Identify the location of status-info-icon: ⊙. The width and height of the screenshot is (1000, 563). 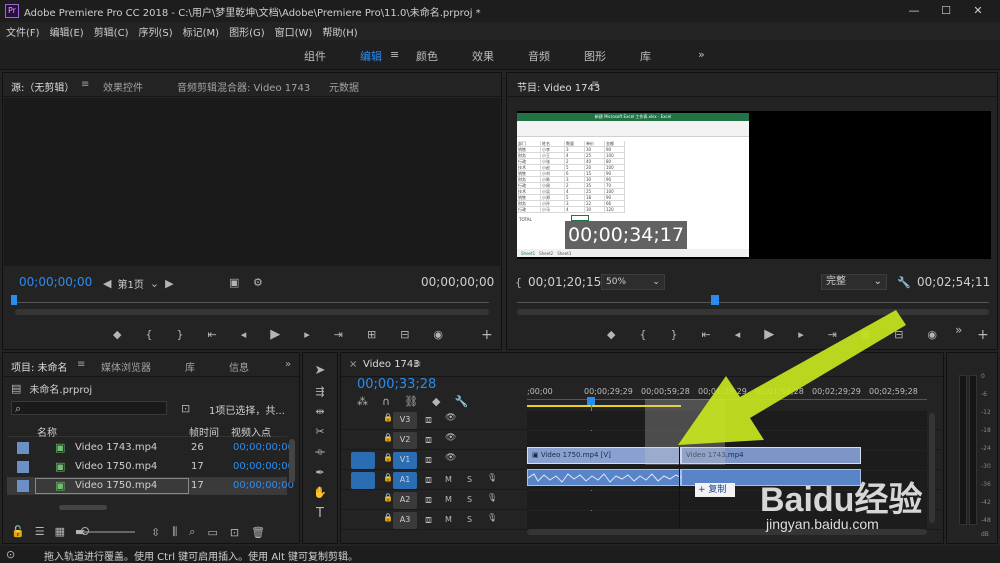
(11, 554).